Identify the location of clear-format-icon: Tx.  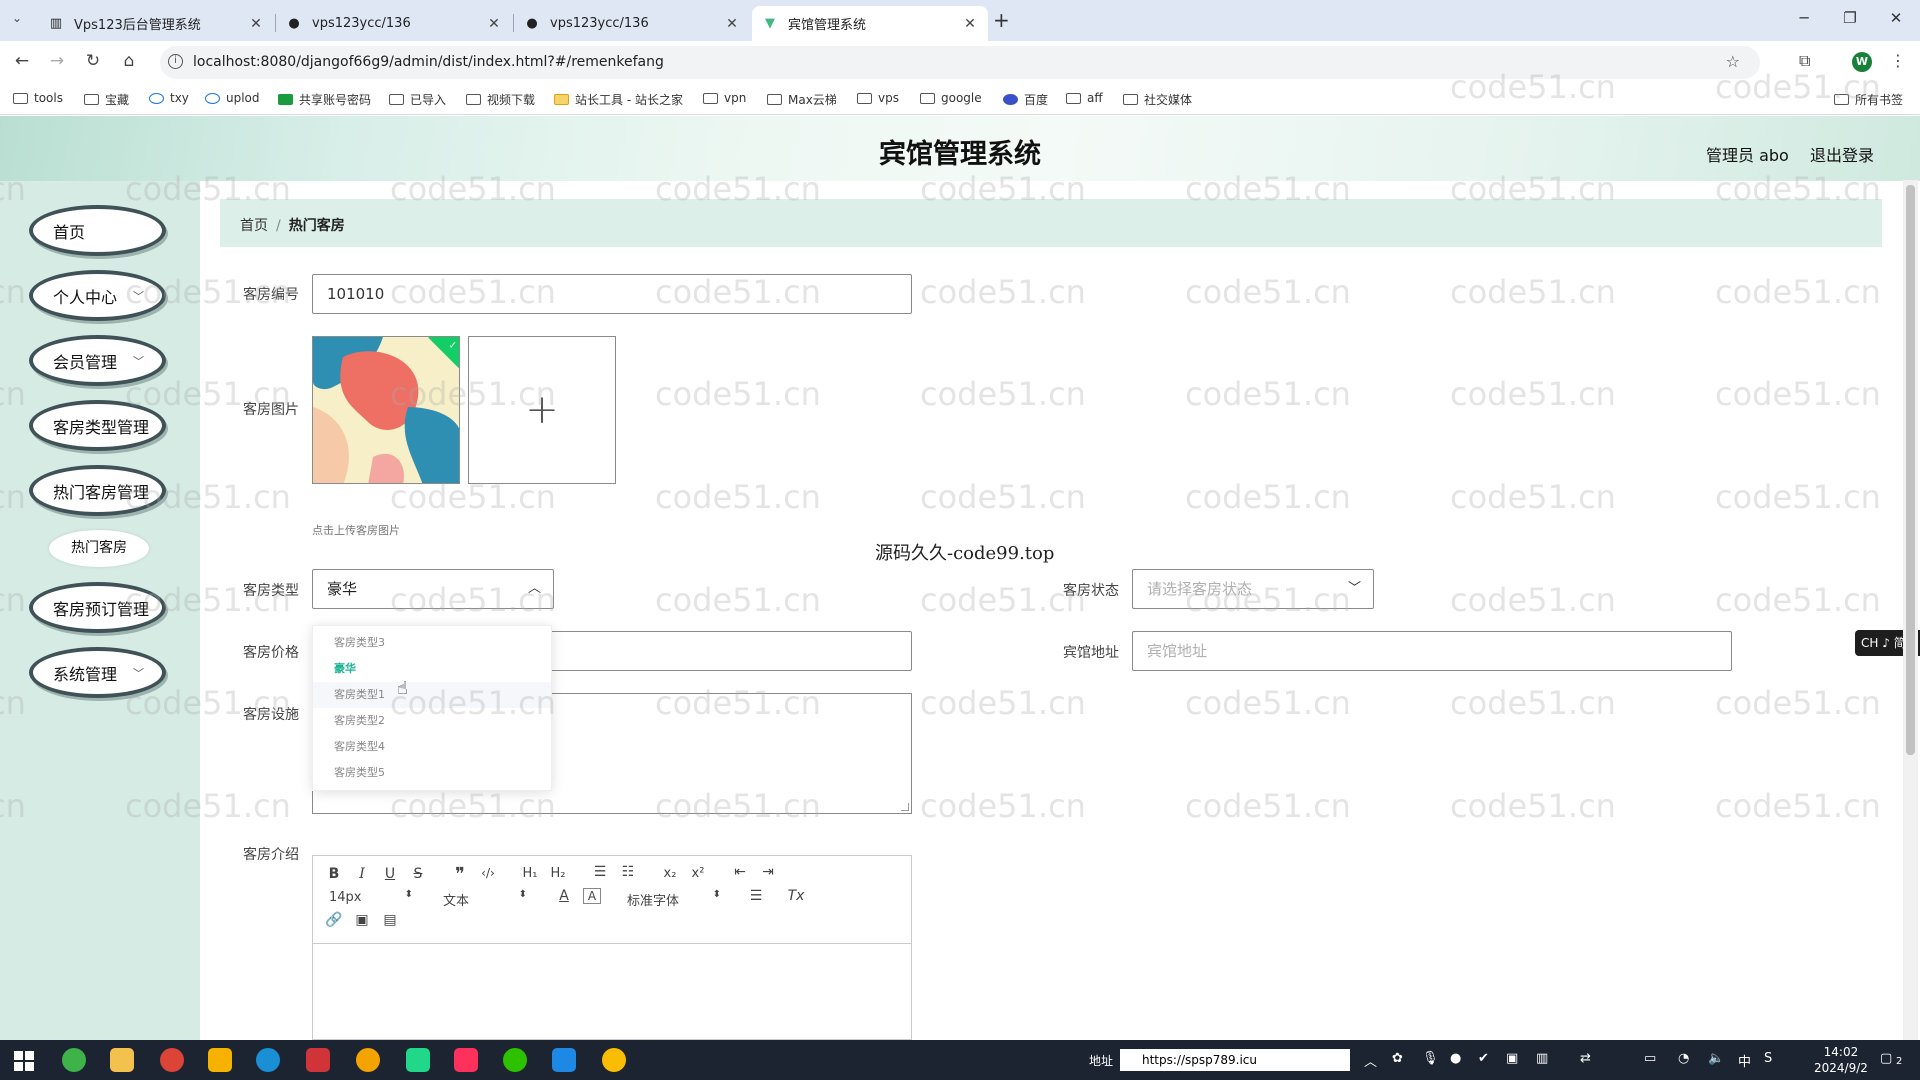
(796, 896).